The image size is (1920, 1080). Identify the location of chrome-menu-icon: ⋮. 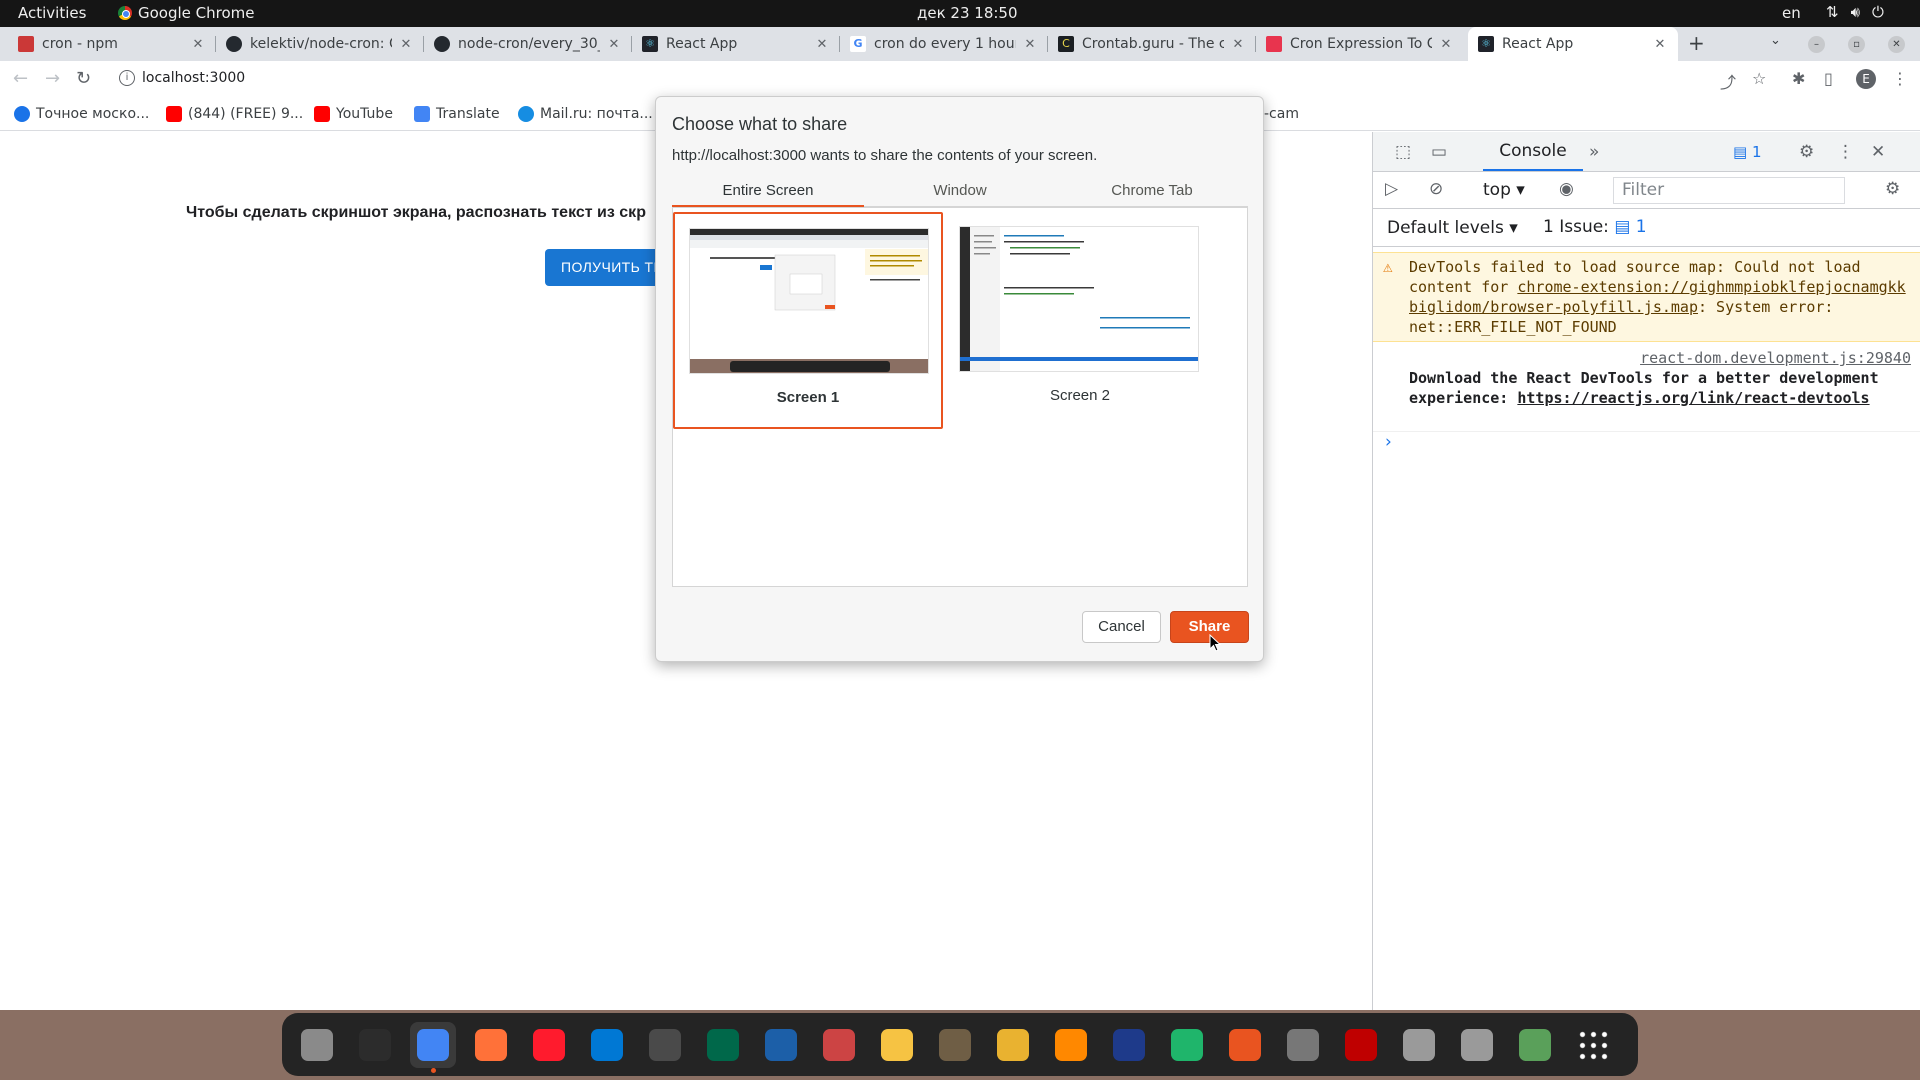
(1900, 78).